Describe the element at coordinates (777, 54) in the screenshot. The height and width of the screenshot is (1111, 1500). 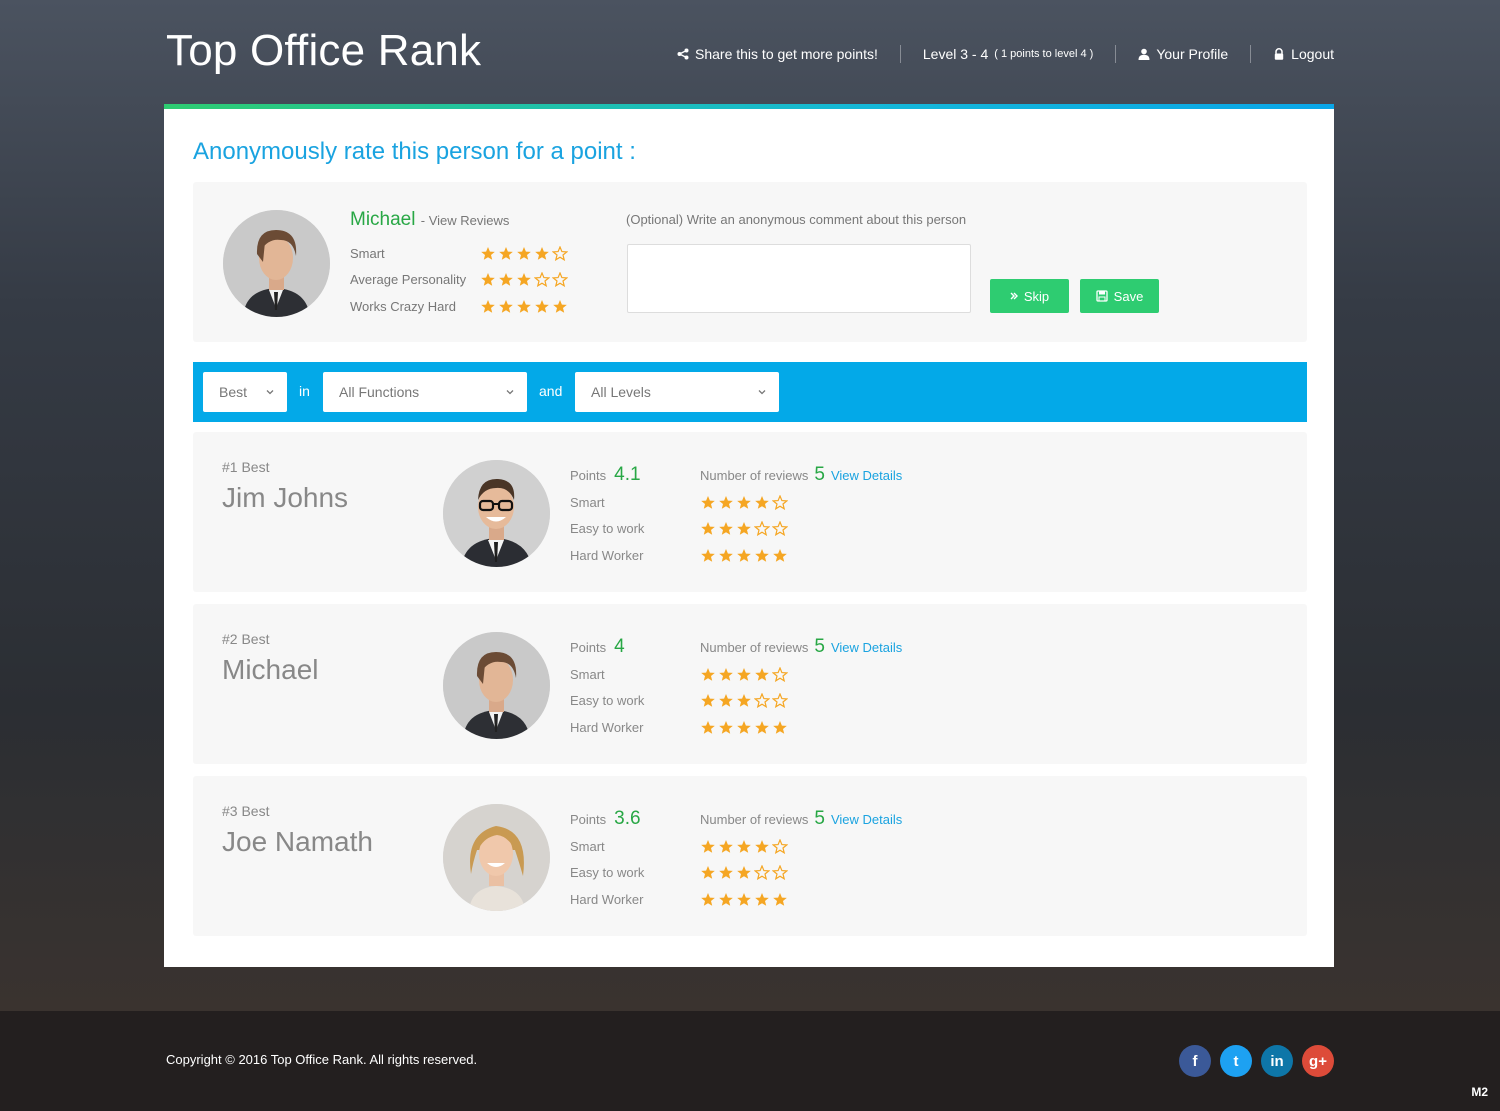
I see `share-link: Share this to get more points!` at that location.